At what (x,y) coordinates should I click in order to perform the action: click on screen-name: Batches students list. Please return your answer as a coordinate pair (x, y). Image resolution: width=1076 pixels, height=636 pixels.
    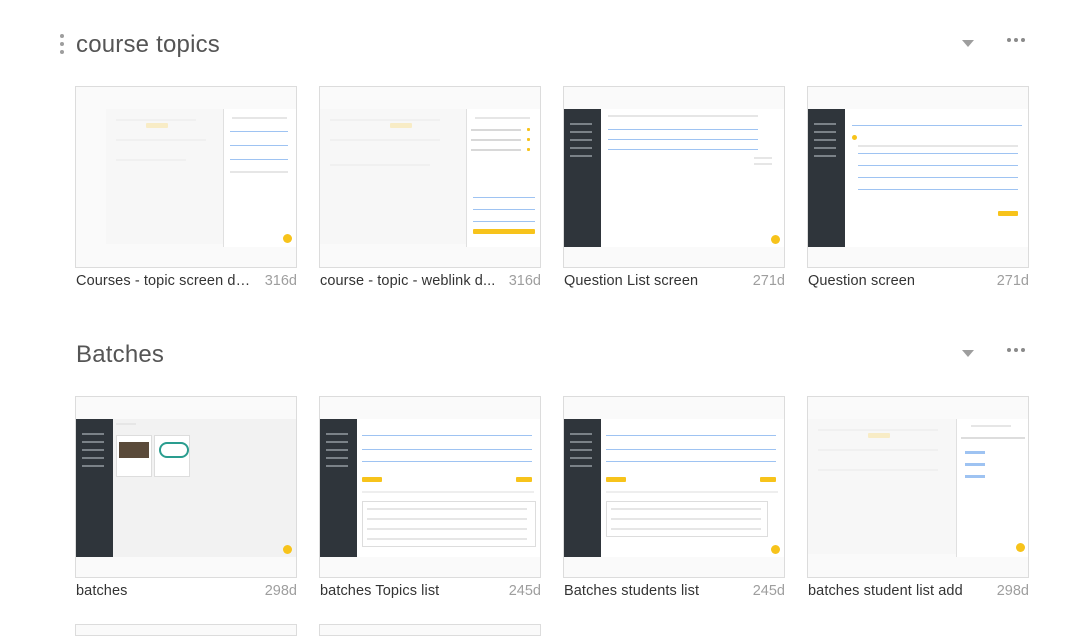
    Looking at the image, I should click on (654, 591).